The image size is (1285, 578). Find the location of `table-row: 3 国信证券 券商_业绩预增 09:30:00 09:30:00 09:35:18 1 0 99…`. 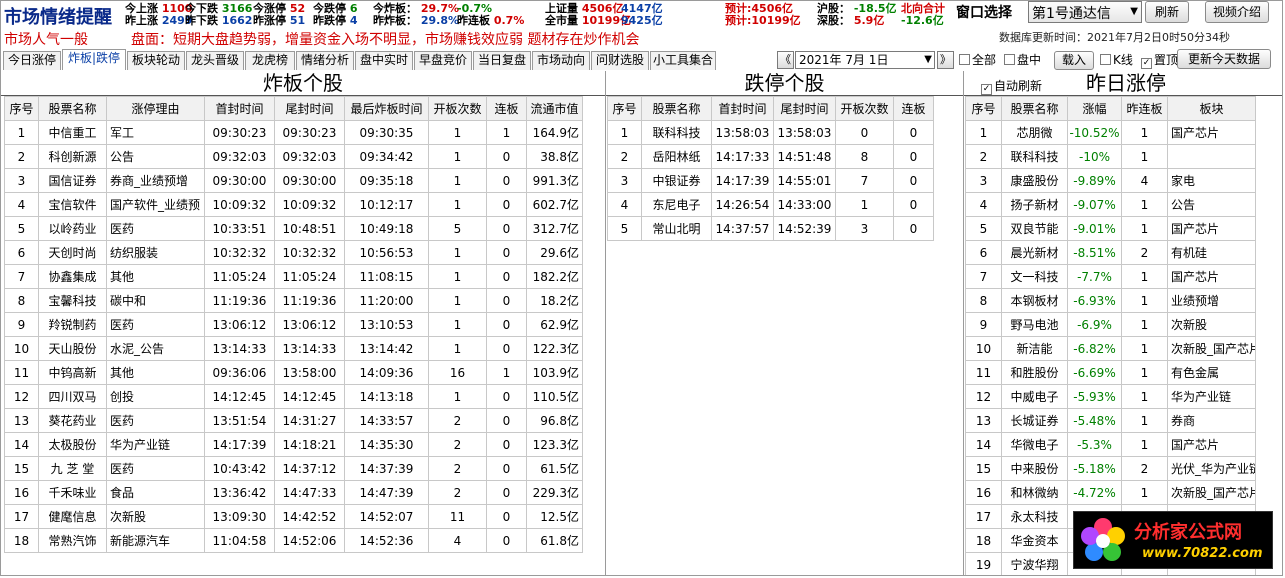

table-row: 3 国信证券 券商_业绩预增 09:30:00 09:30:00 09:35:18 1 0 99… is located at coordinates (293, 180).